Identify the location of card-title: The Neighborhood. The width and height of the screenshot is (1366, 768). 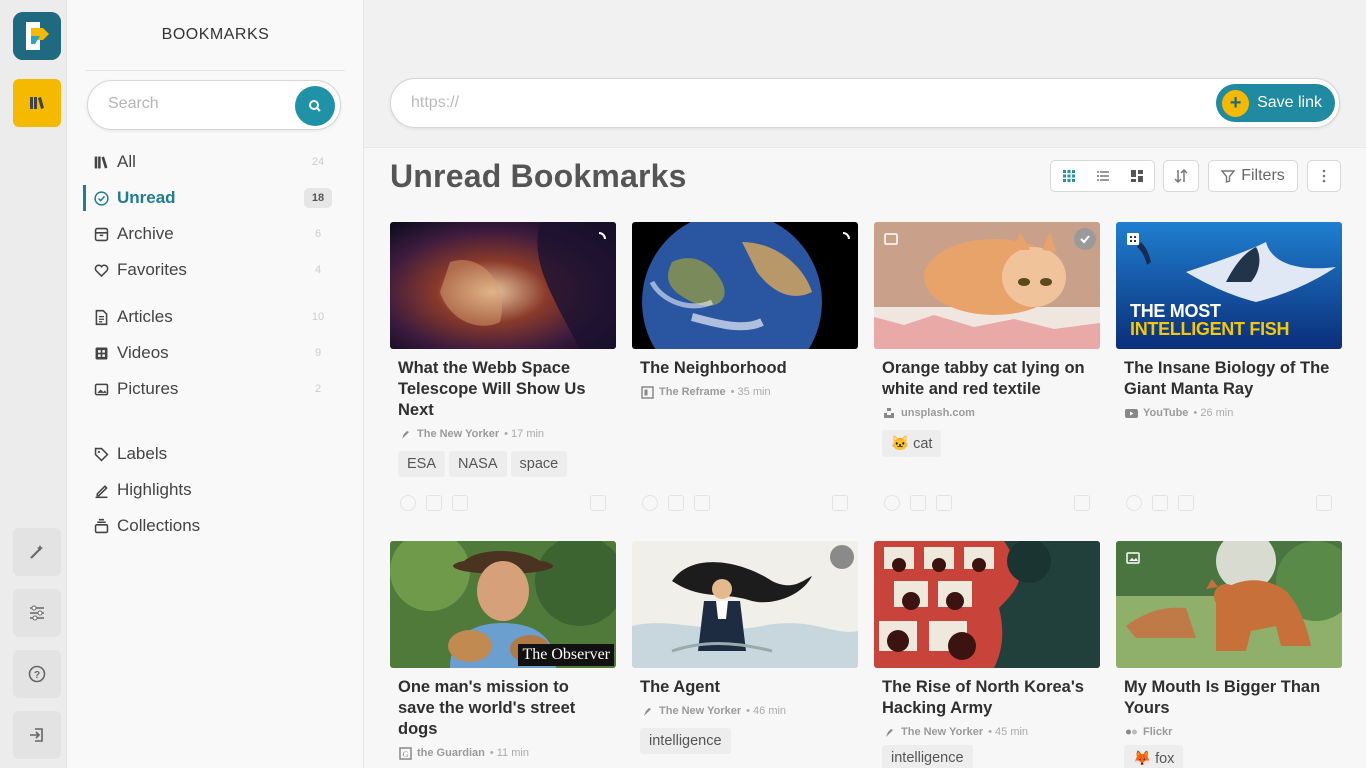
(745, 368).